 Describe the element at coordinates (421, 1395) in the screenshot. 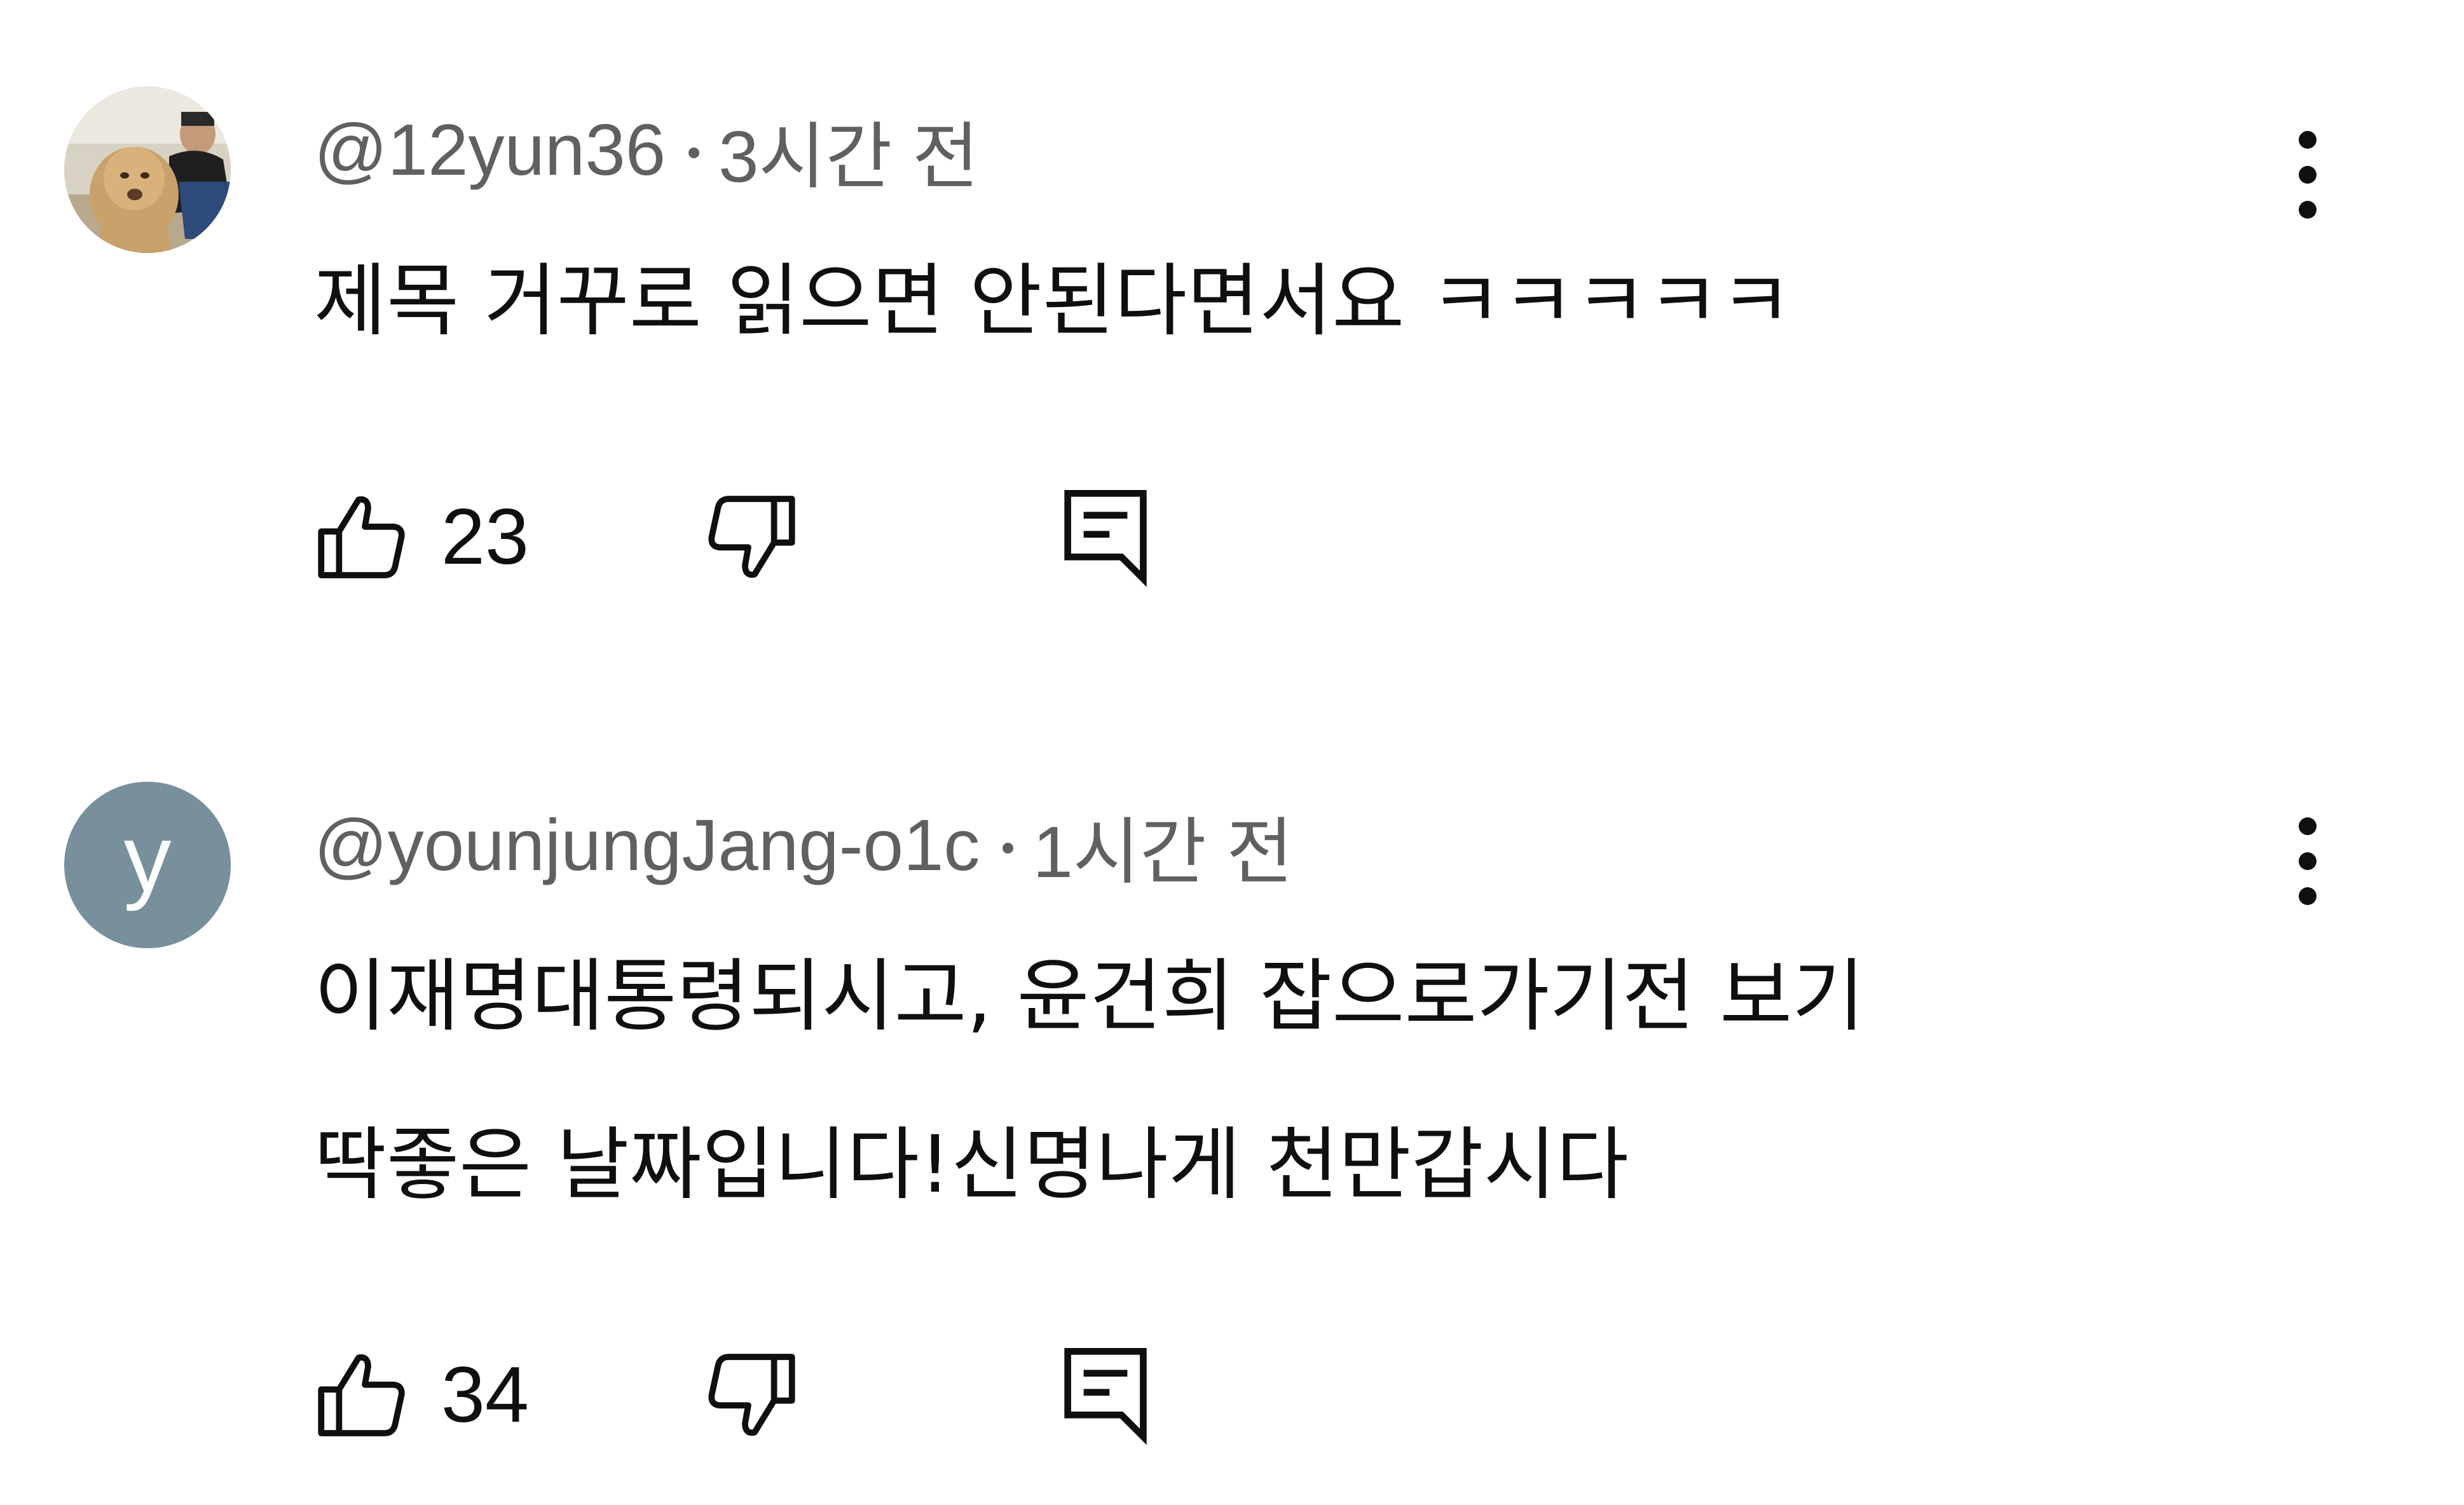

I see `like-button: 34` at that location.